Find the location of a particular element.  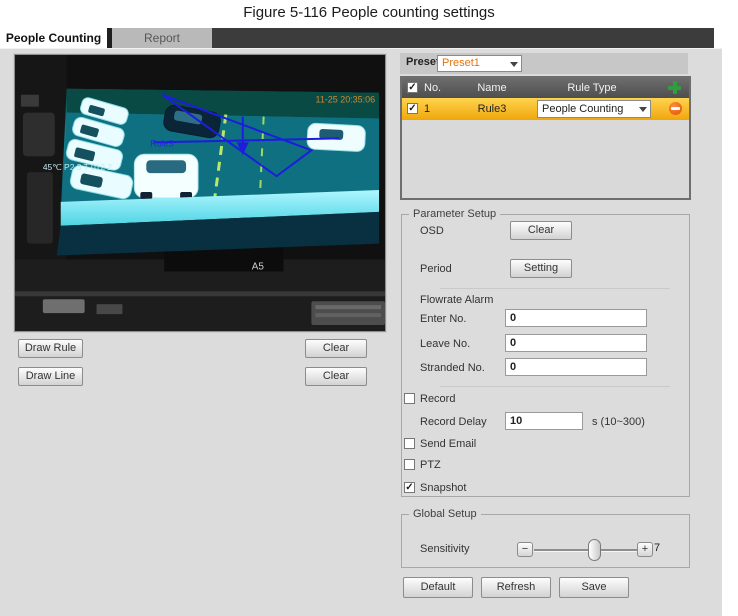

preset-bar: Preset Preset1 is located at coordinates (544, 63).